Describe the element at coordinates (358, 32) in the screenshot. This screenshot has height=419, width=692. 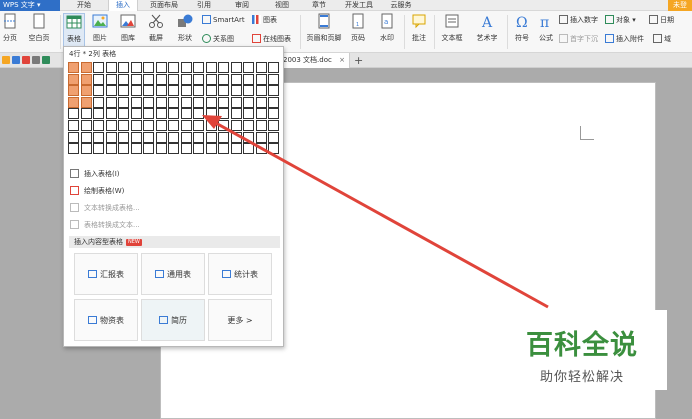
I see `page-number-button: 1 页码` at that location.